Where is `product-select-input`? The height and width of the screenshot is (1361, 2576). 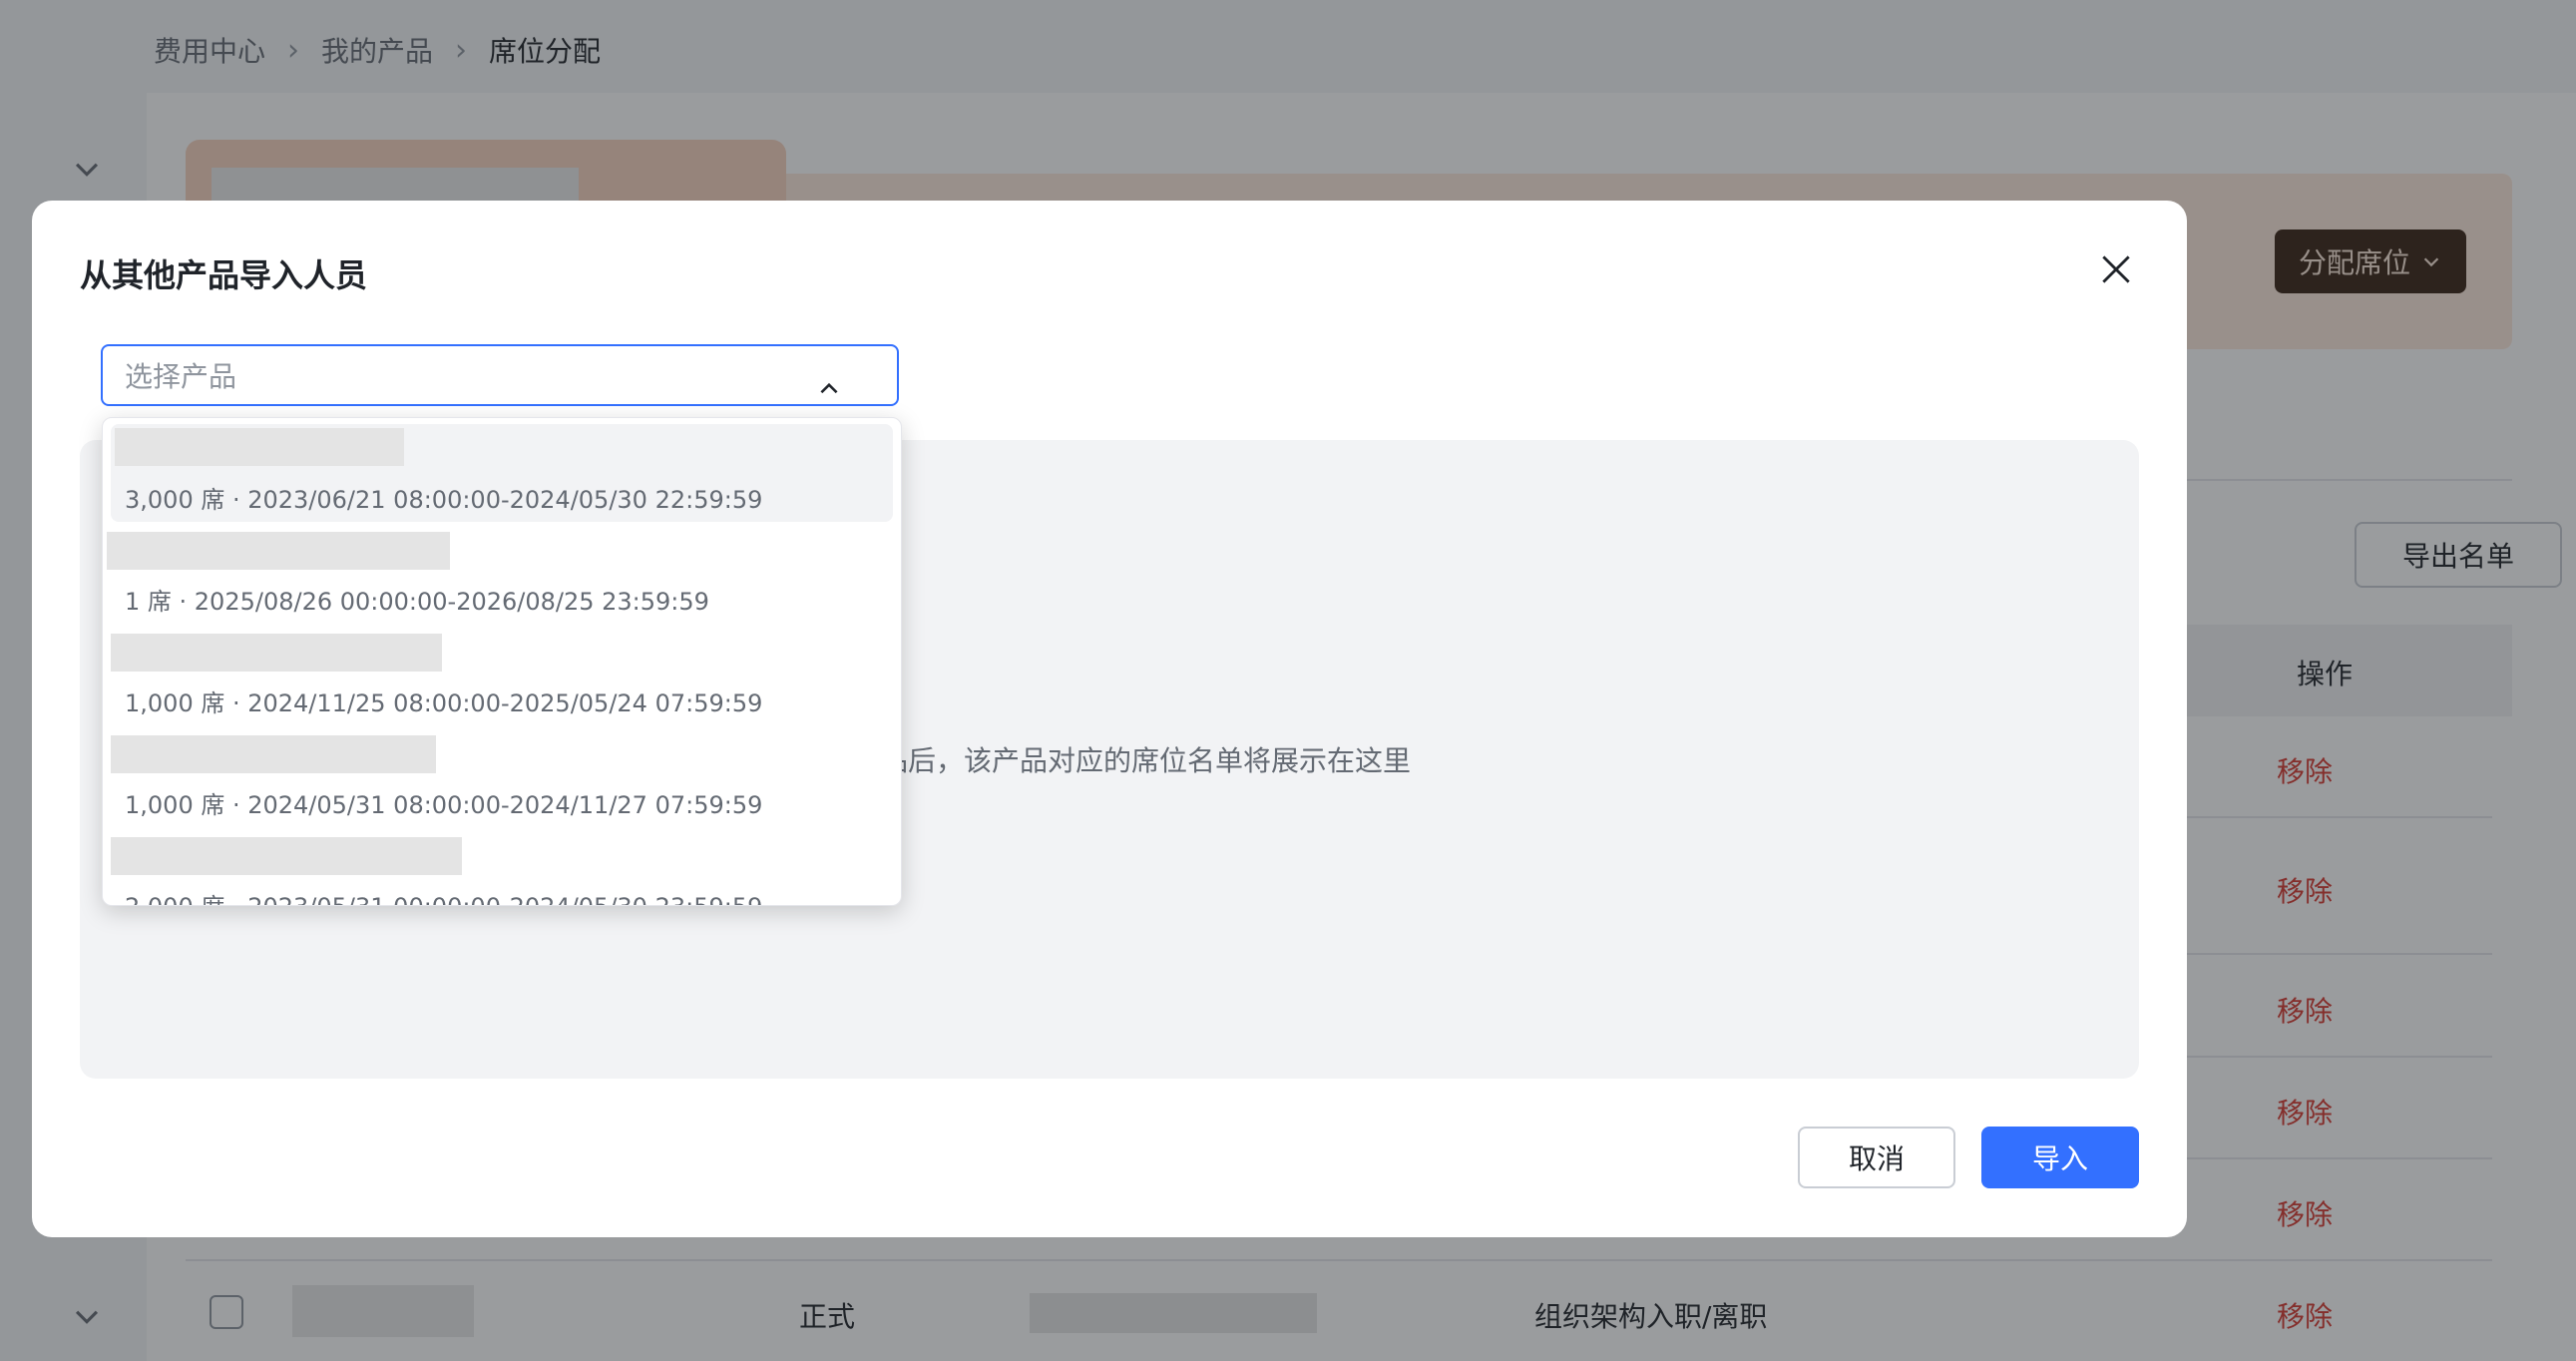
product-select-input is located at coordinates (474, 376).